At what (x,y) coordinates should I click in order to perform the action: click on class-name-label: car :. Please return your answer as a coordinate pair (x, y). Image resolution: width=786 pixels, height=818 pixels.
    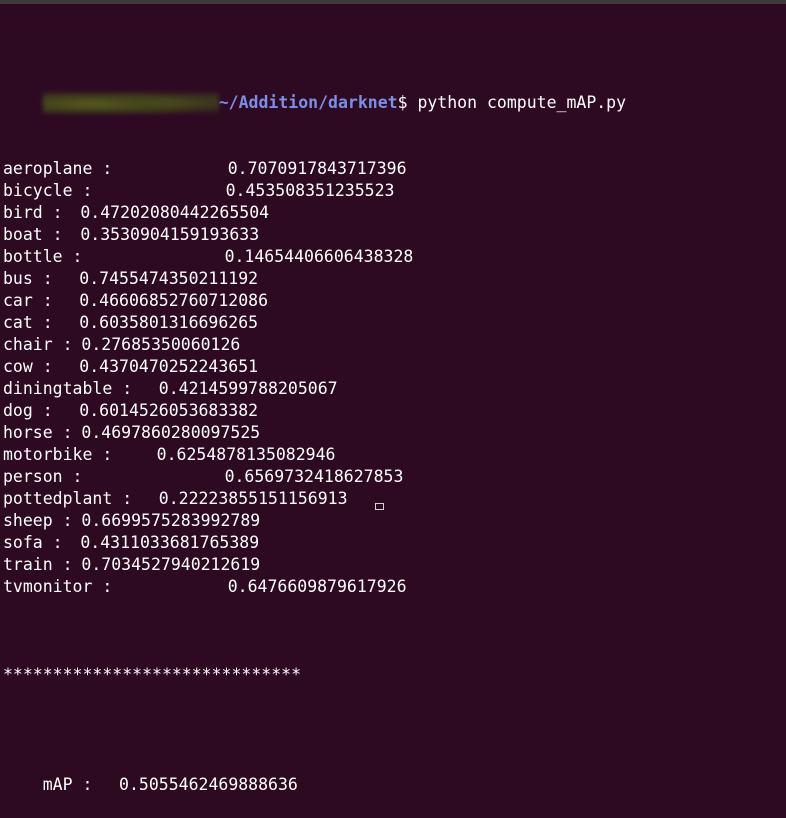
    Looking at the image, I should click on (28, 300).